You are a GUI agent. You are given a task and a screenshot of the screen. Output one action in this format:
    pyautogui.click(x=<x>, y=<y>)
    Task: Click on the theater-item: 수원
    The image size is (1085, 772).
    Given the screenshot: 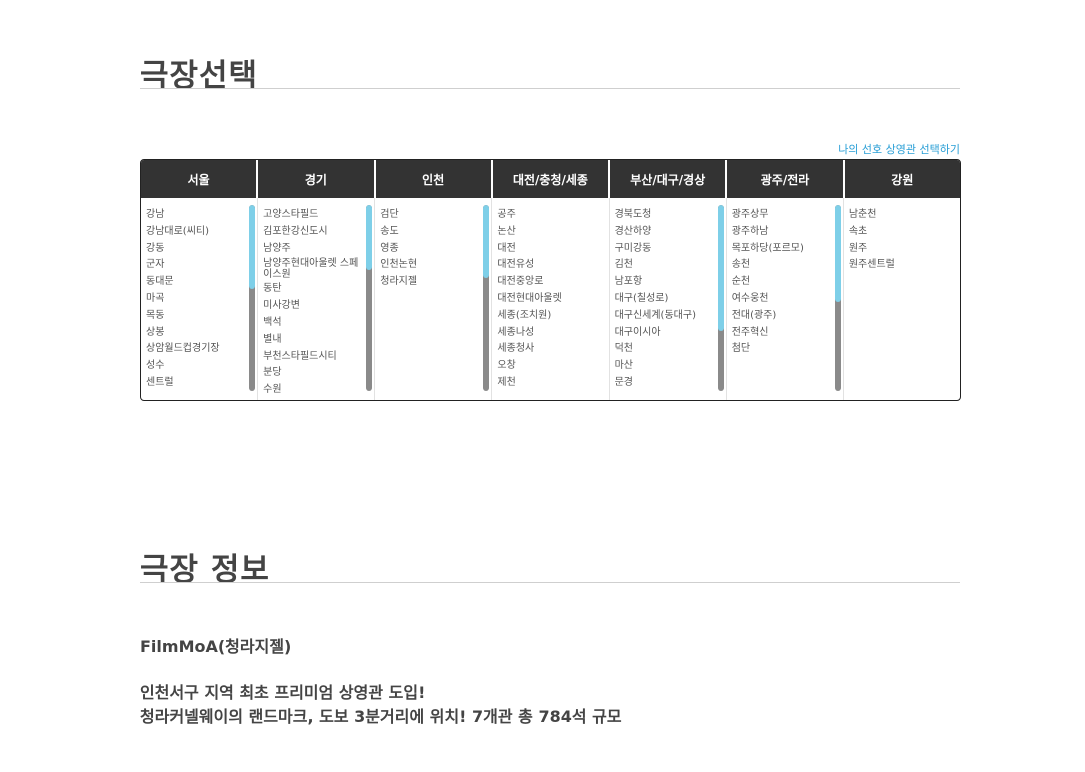 What is the action you would take?
    pyautogui.click(x=318, y=390)
    